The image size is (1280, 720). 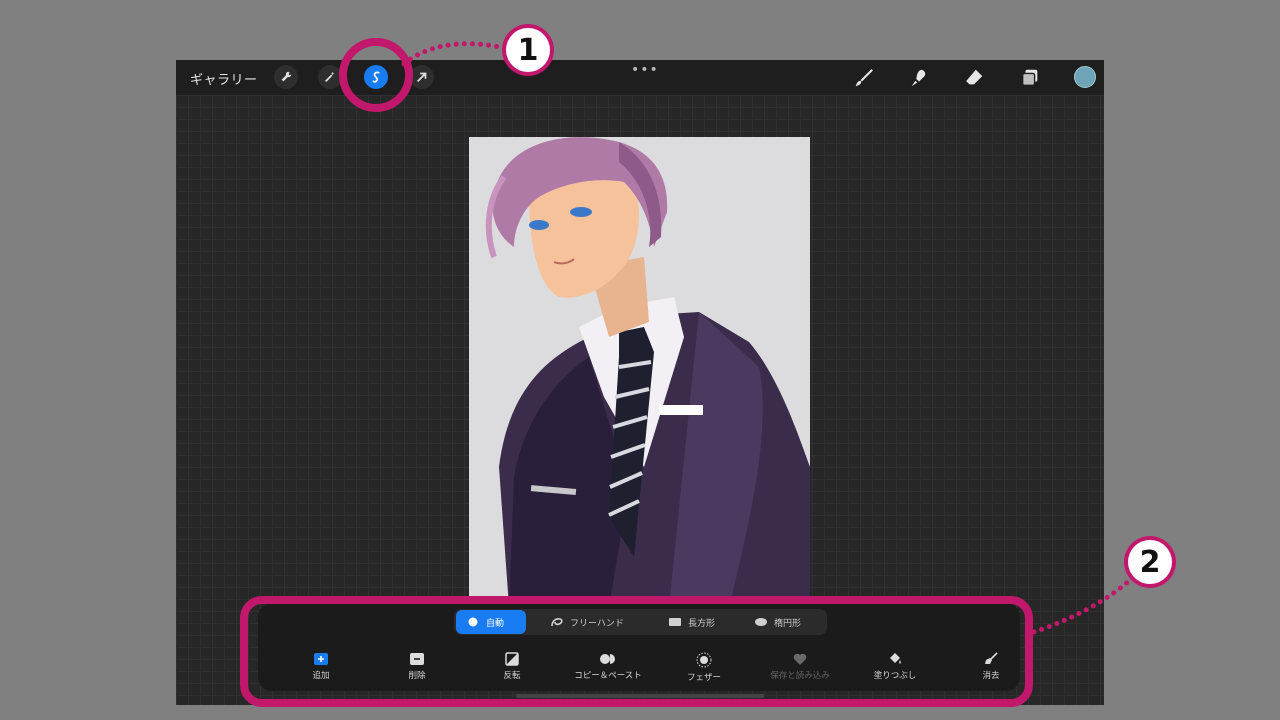 I want to click on annotation-badge-1: 1, so click(x=528, y=50).